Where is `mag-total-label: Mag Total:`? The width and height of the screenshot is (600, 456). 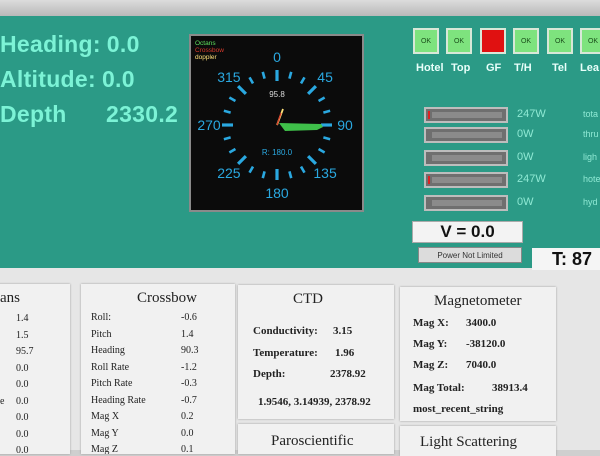 mag-total-label: Mag Total: is located at coordinates (439, 388).